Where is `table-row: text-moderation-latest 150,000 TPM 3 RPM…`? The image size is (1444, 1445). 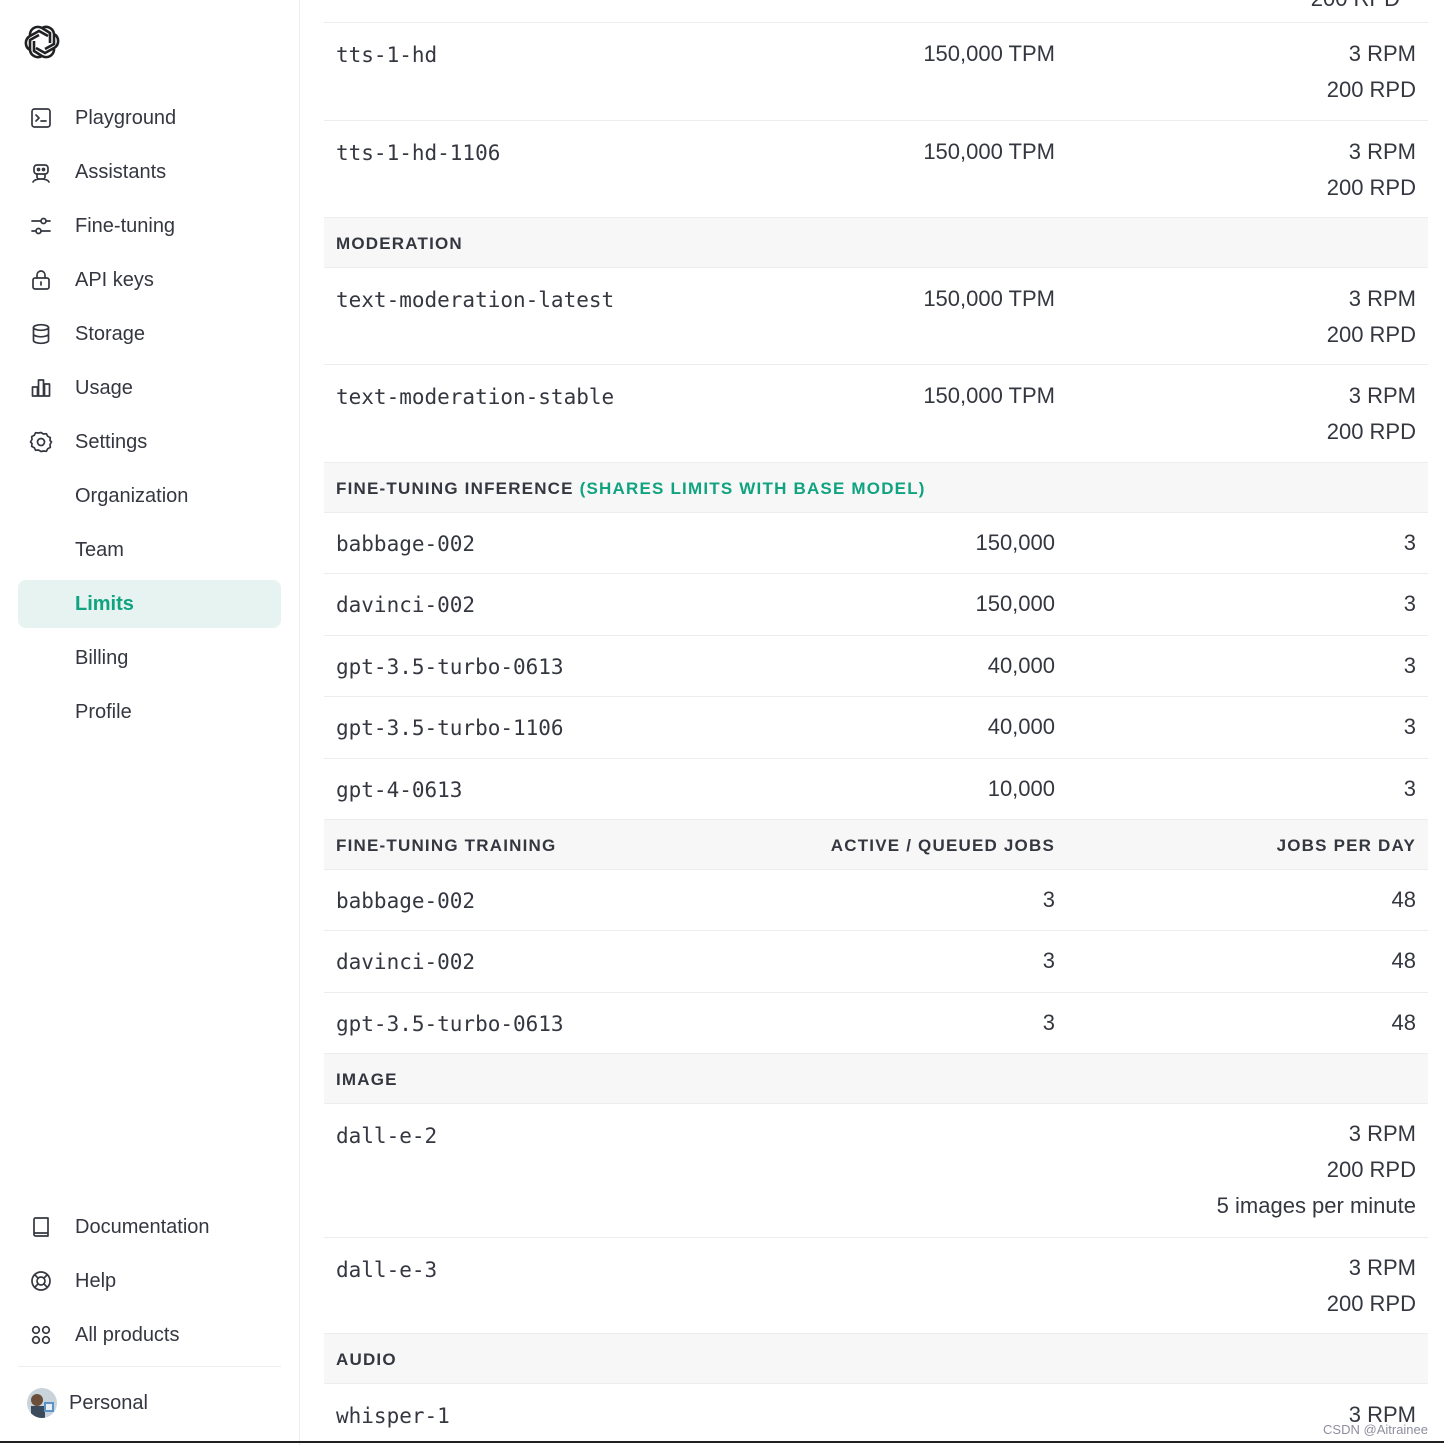 table-row: text-moderation-latest 150,000 TPM 3 RPM… is located at coordinates (876, 315).